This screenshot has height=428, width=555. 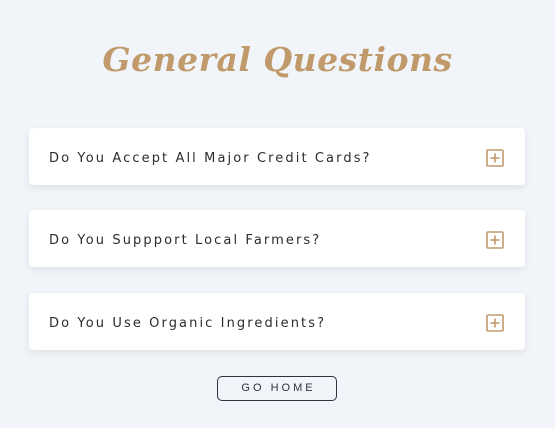 What do you see at coordinates (210, 158) in the screenshot?
I see `faq-question: Do You Accept All Major Credit Cards?` at bounding box center [210, 158].